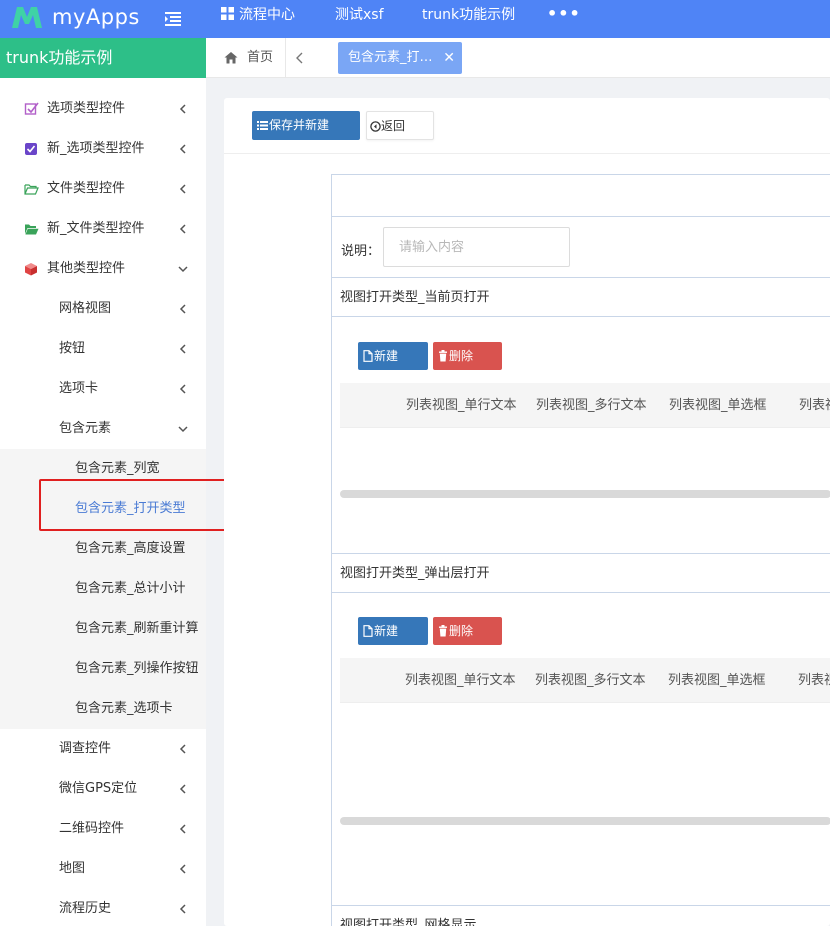  Describe the element at coordinates (581, 297) in the screenshot. I see `section-title: 视图打开类型_当前页打开` at that location.